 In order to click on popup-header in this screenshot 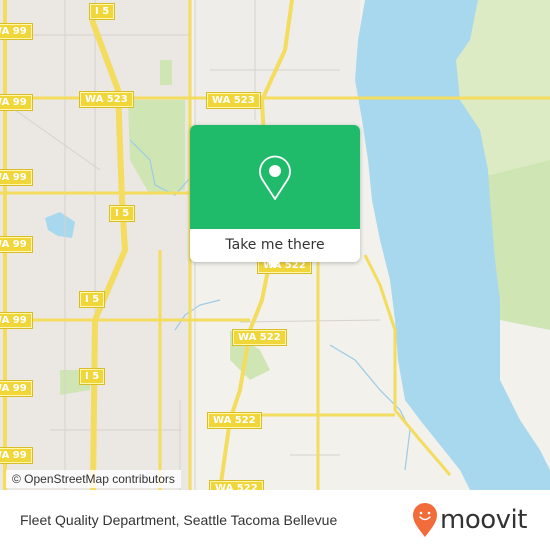, I will do `click(275, 177)`.